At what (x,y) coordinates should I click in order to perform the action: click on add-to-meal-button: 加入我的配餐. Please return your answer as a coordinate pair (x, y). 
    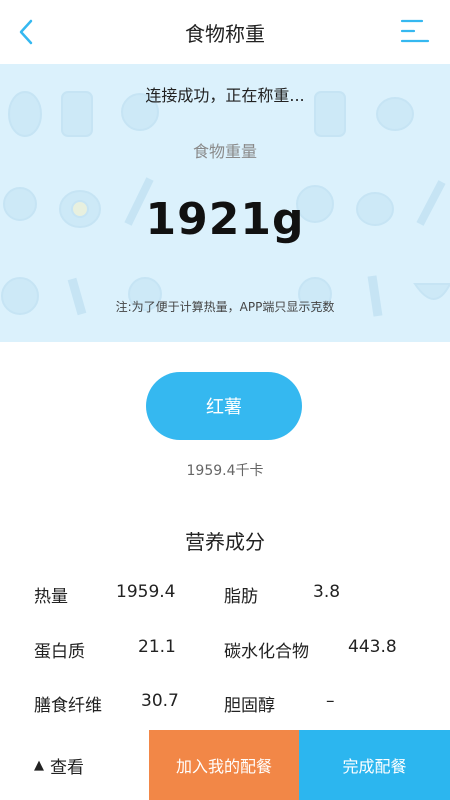
    Looking at the image, I should click on (224, 765).